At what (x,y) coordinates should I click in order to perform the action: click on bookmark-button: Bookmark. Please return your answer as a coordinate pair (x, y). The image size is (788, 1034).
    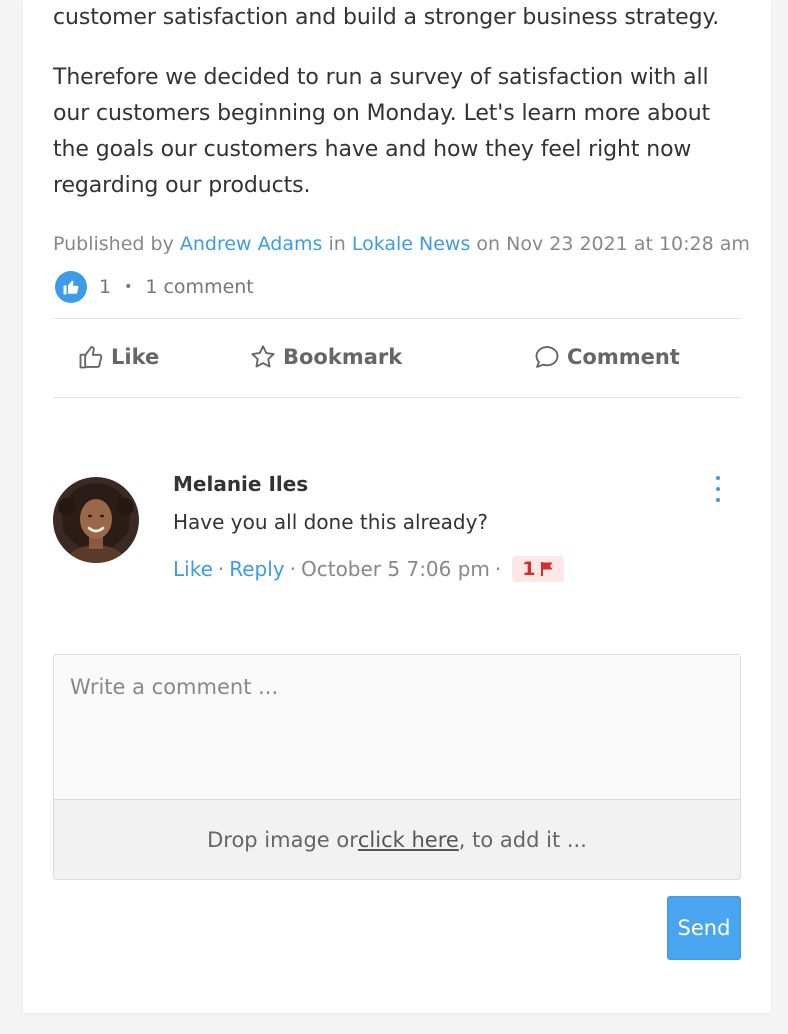
    Looking at the image, I should click on (325, 357).